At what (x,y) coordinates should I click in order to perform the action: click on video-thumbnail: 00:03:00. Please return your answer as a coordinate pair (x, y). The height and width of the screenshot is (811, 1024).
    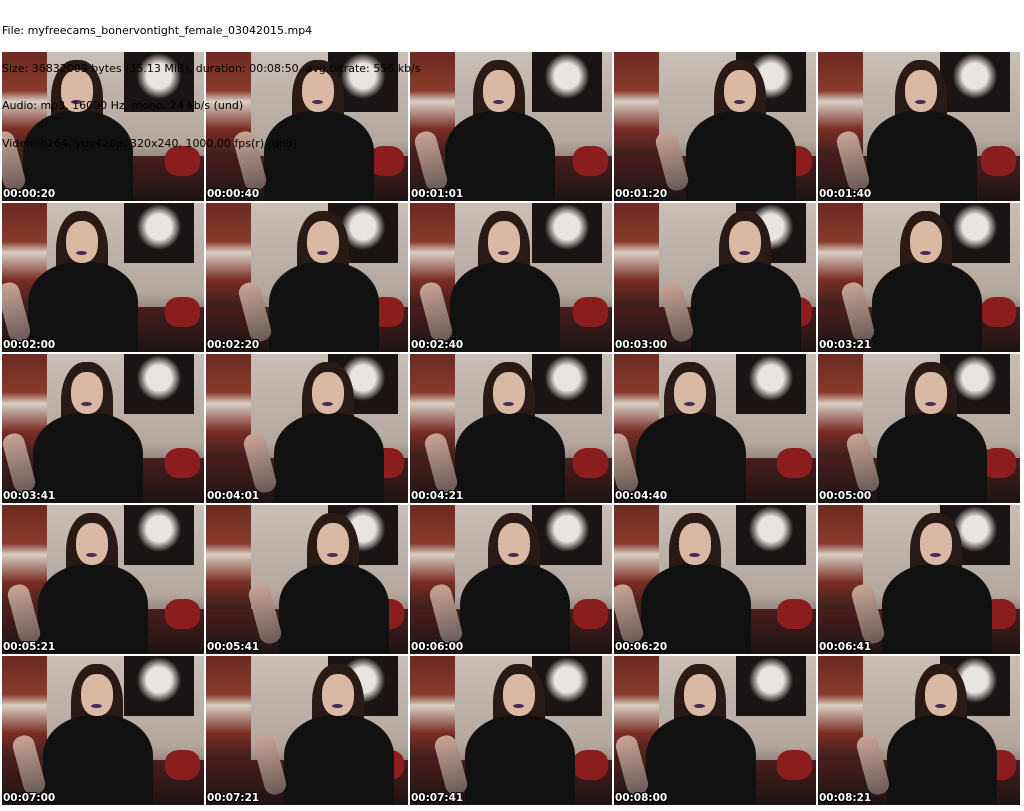
    Looking at the image, I should click on (715, 277).